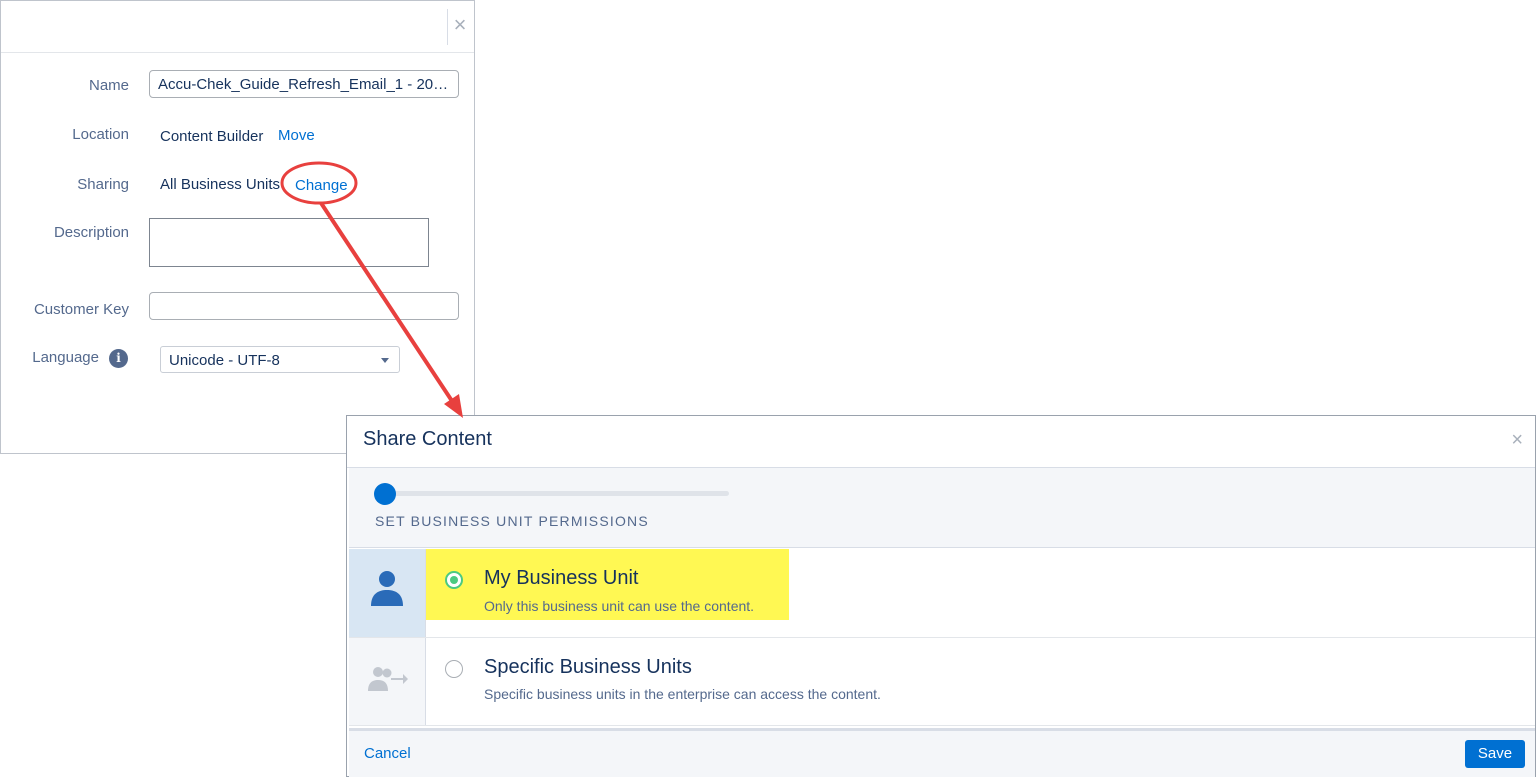 The width and height of the screenshot is (1536, 777). Describe the element at coordinates (427, 439) in the screenshot. I see `dialog-title: Share Content` at that location.